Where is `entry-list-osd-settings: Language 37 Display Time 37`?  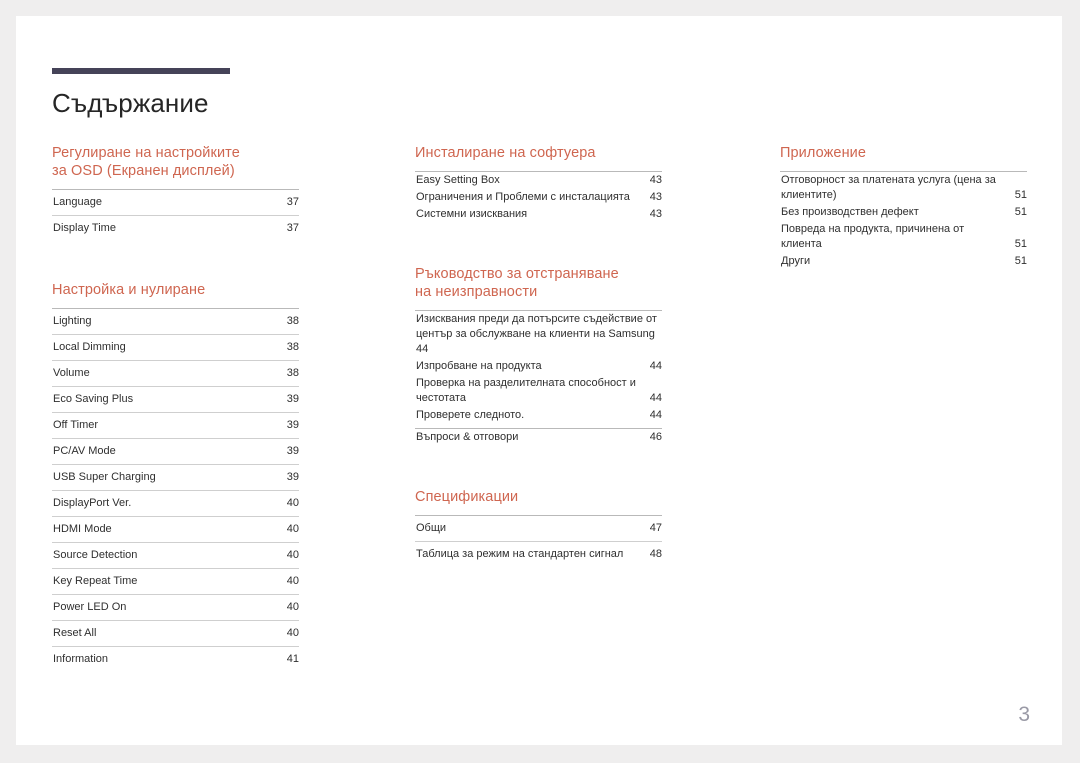 entry-list-osd-settings: Language 37 Display Time 37 is located at coordinates (175, 215).